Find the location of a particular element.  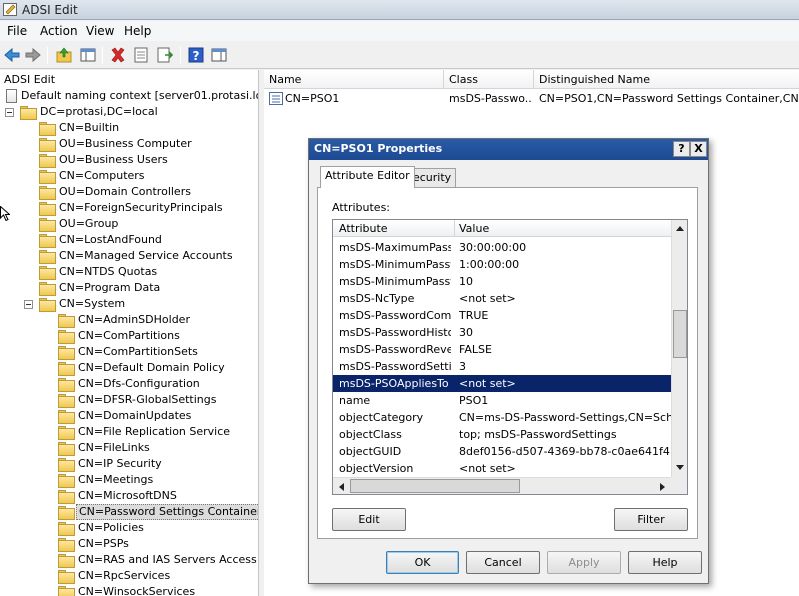

tree-item-label: CN=RpcServices is located at coordinates (124, 575).